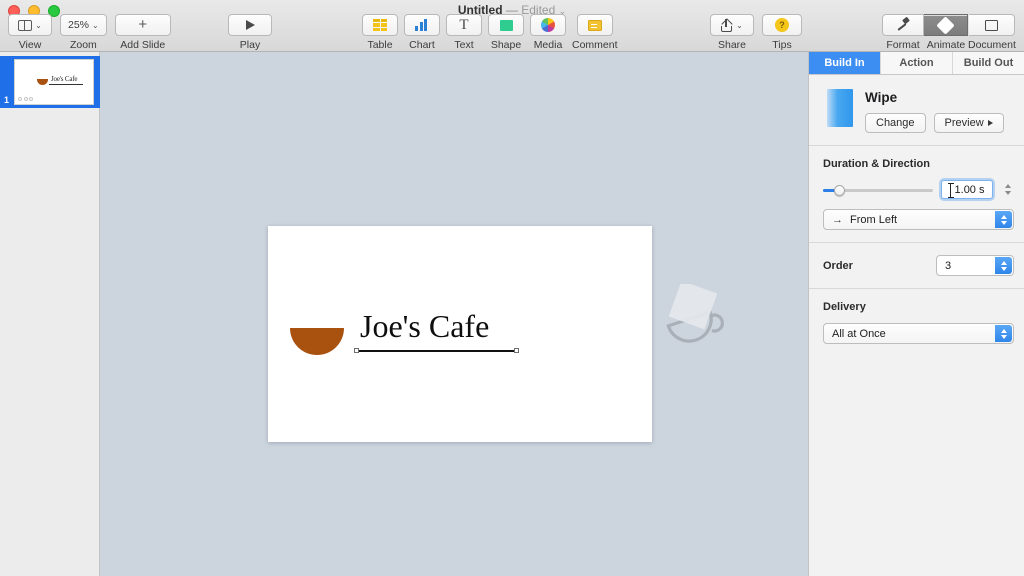 Image resolution: width=1024 pixels, height=576 pixels. I want to click on toolbar-item-text: T Text, so click(464, 32).